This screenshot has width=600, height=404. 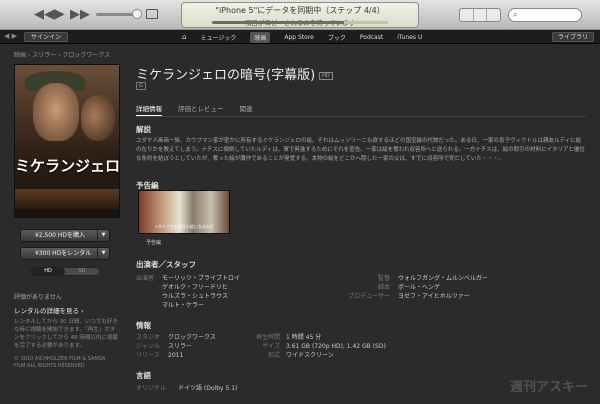 I want to click on trailer-label: 予告編, so click(x=153, y=242).